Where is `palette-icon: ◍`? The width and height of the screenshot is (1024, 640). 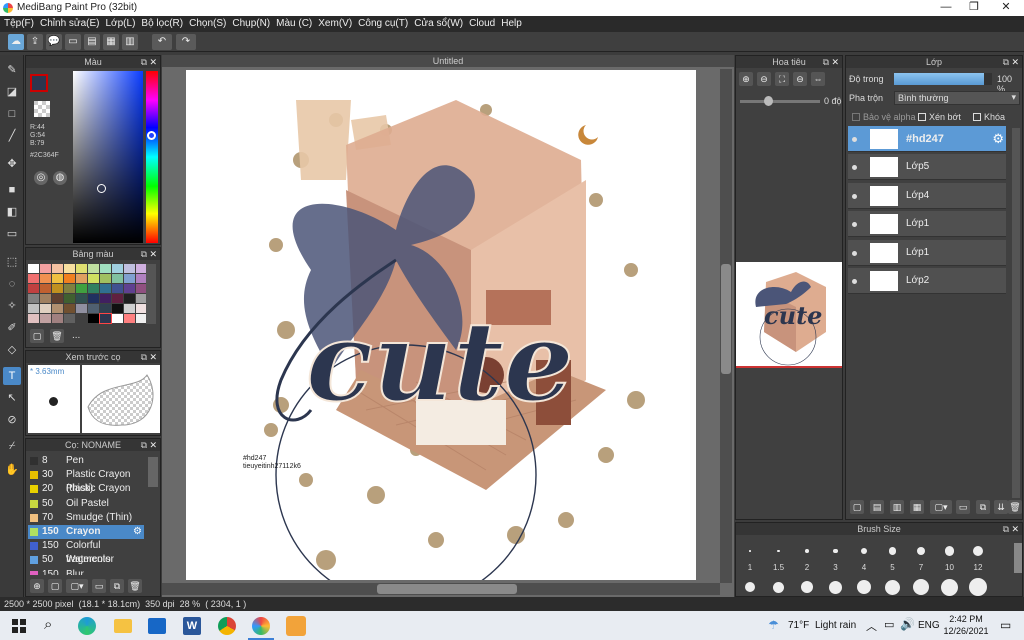
palette-icon: ◍ is located at coordinates (60, 178).